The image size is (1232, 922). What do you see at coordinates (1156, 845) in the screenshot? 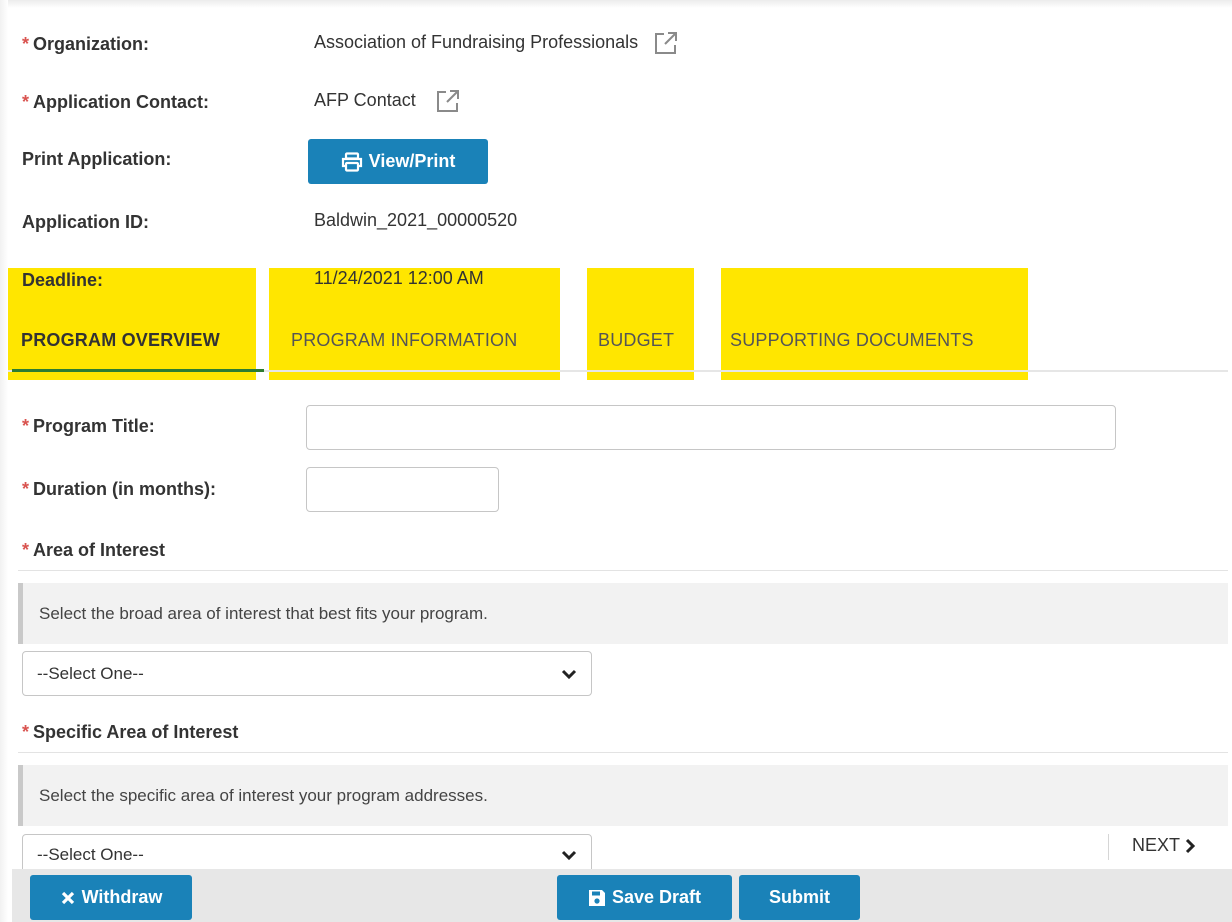
I see `next-label: NEXT` at bounding box center [1156, 845].